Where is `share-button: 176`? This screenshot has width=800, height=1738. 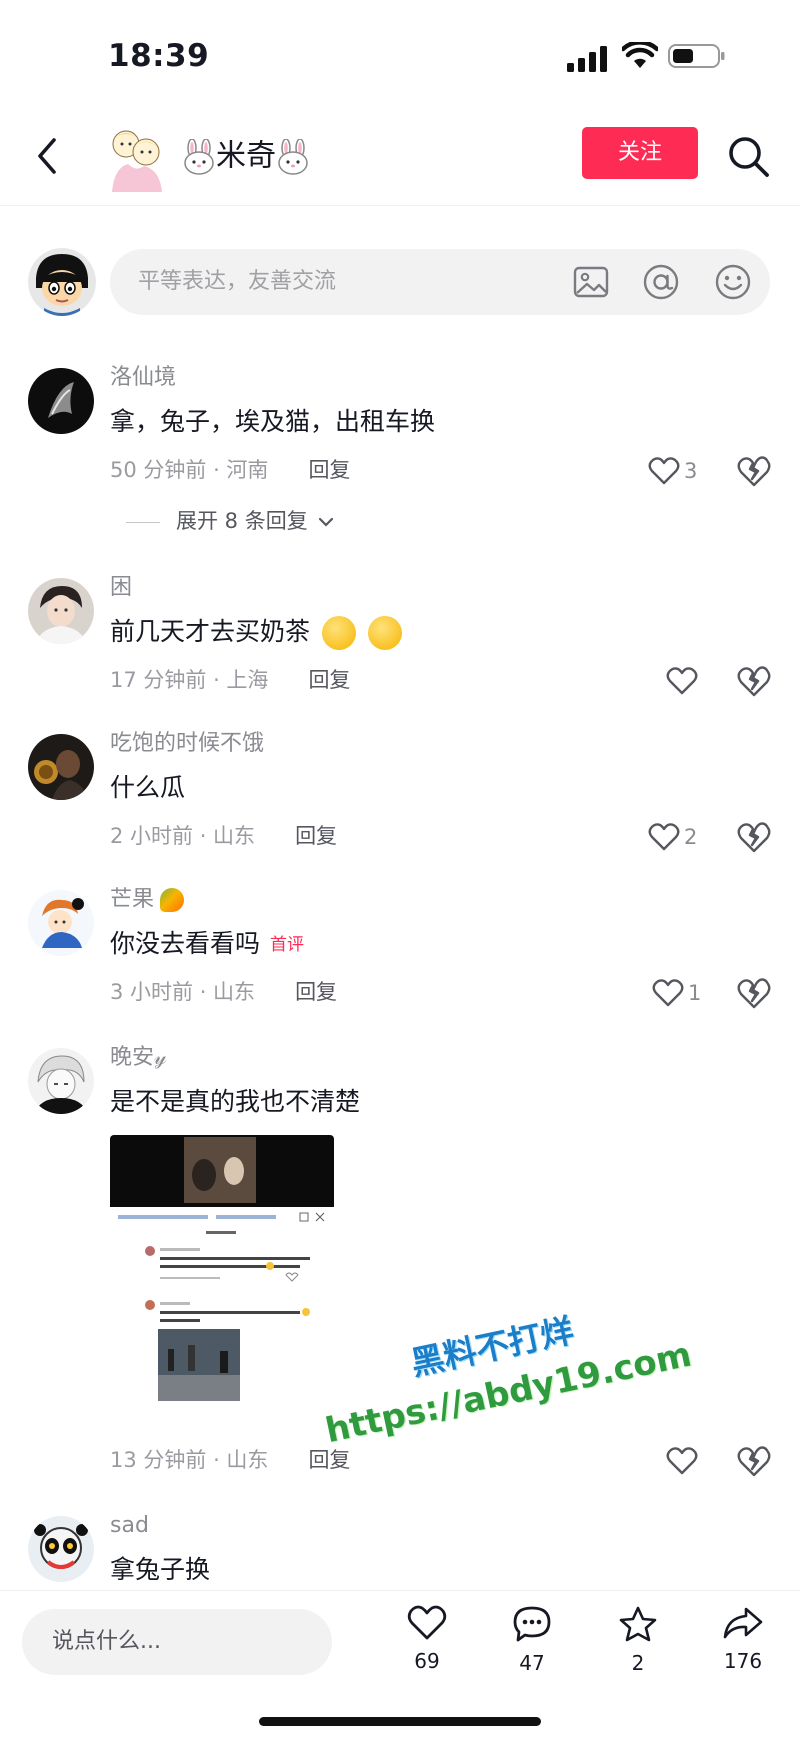
share-button: 176 is located at coordinates (743, 1650).